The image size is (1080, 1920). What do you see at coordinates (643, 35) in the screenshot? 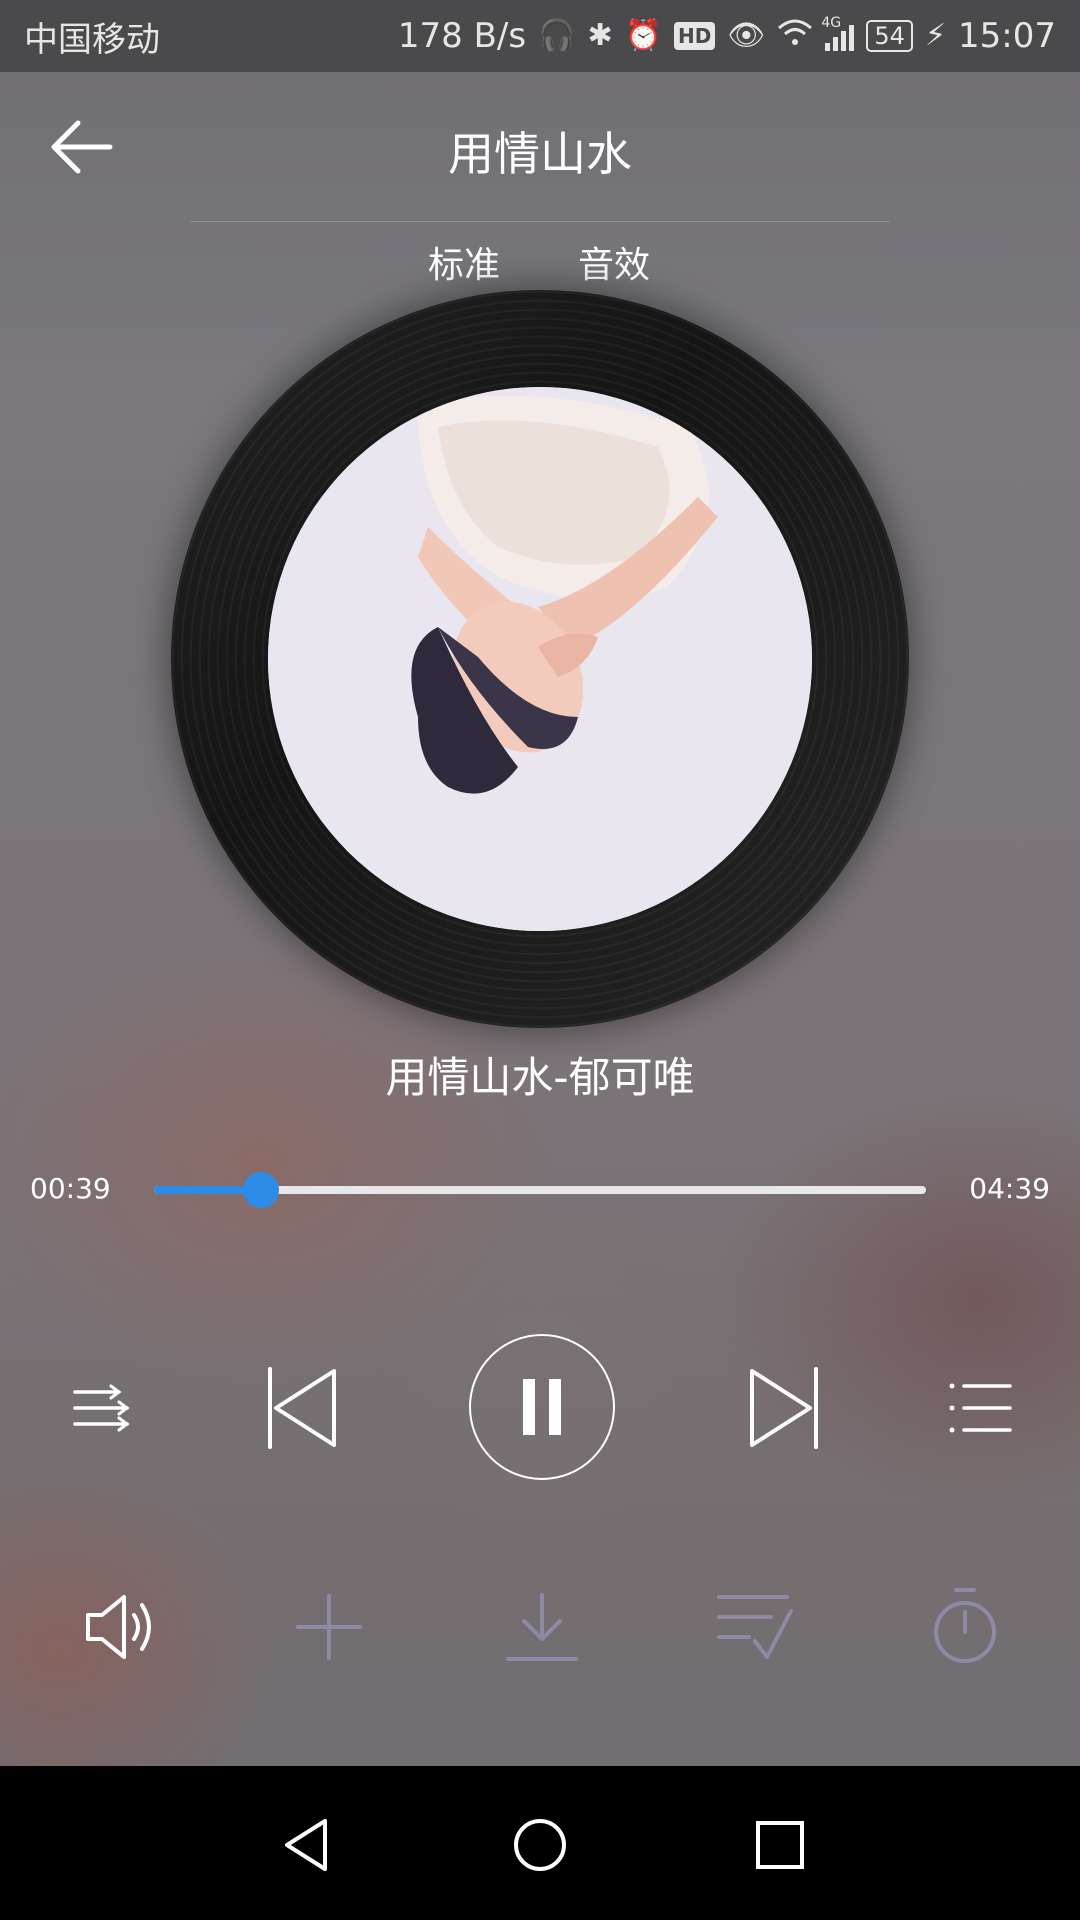
I see `alarm-icon: ⏰` at bounding box center [643, 35].